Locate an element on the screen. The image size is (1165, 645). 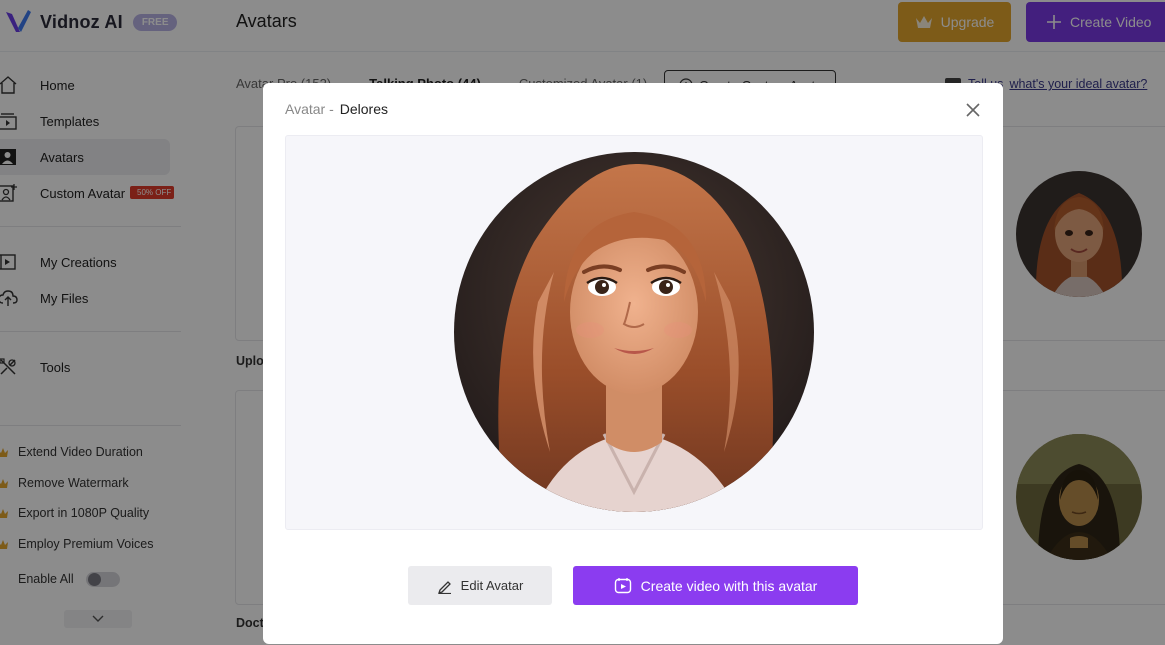
edit-avatar-button: Edit Avatar is located at coordinates (480, 585).